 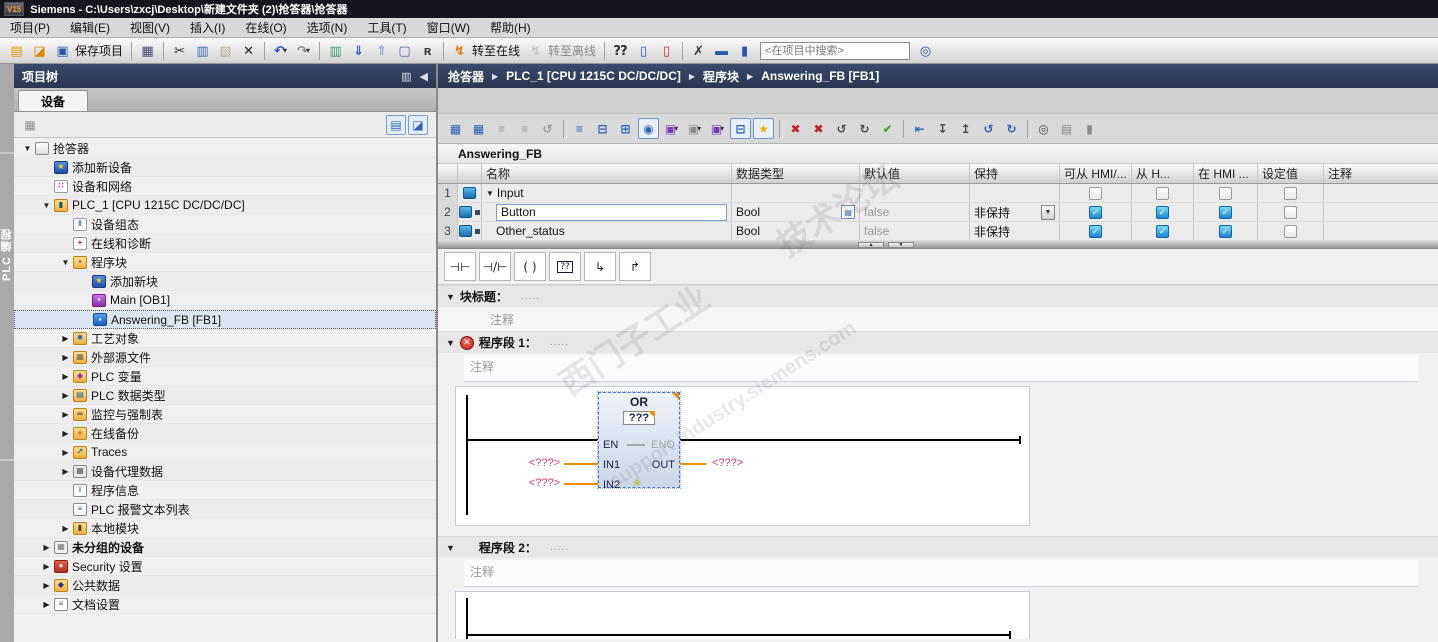 I want to click on menu-item: 项目(P), so click(x=30, y=27).